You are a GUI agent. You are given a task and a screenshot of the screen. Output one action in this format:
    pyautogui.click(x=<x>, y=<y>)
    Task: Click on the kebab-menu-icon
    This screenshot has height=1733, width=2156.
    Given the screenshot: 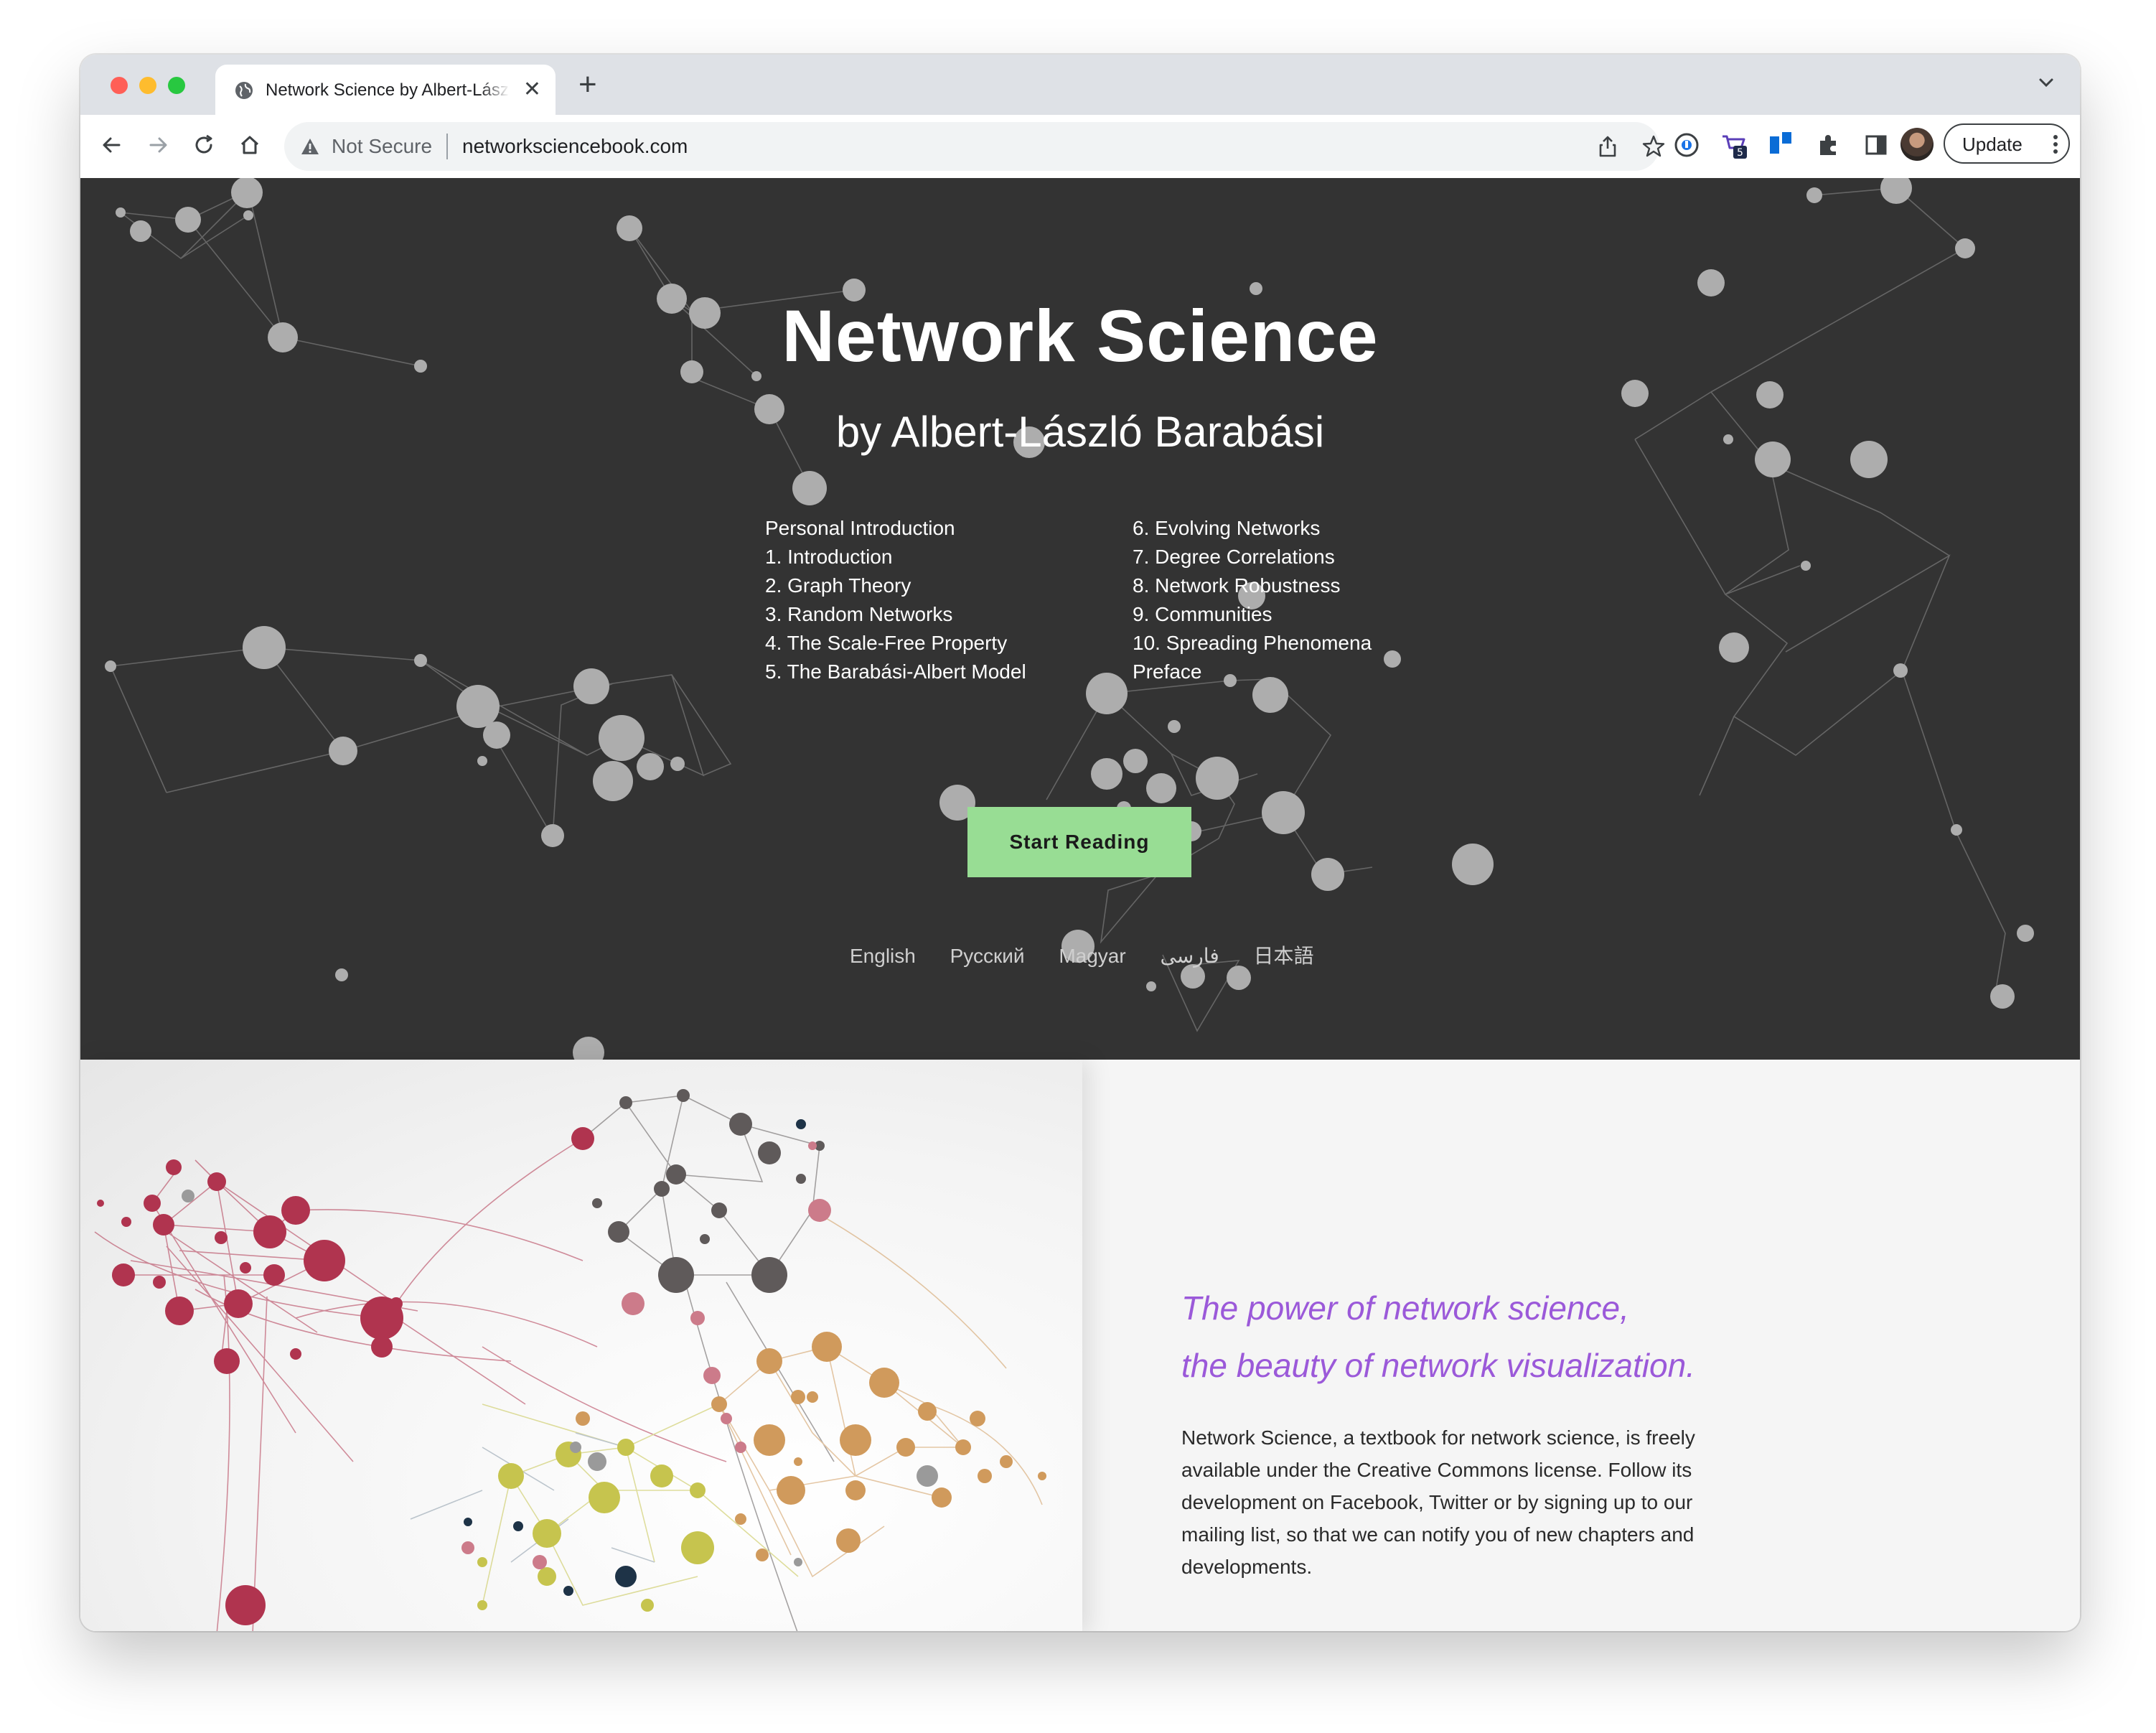 What is the action you would take?
    pyautogui.click(x=2055, y=144)
    